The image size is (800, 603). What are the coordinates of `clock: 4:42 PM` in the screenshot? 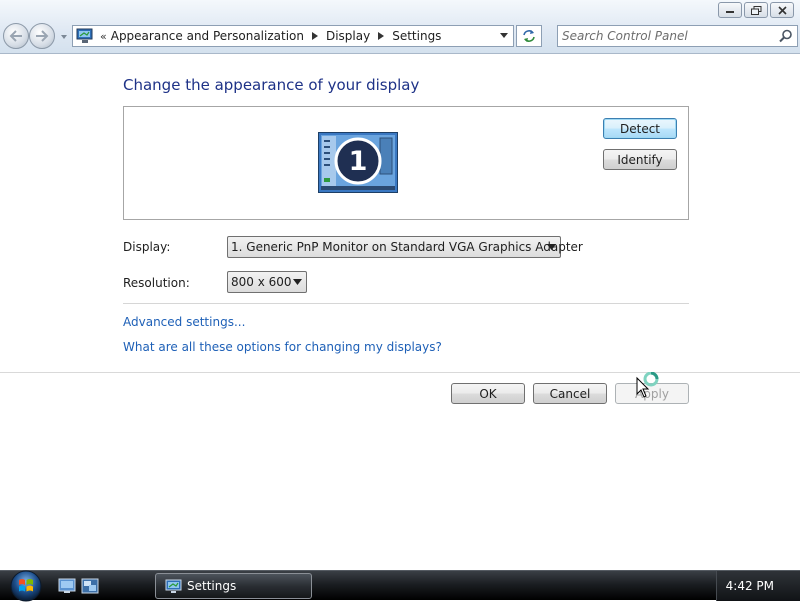 It's located at (750, 586).